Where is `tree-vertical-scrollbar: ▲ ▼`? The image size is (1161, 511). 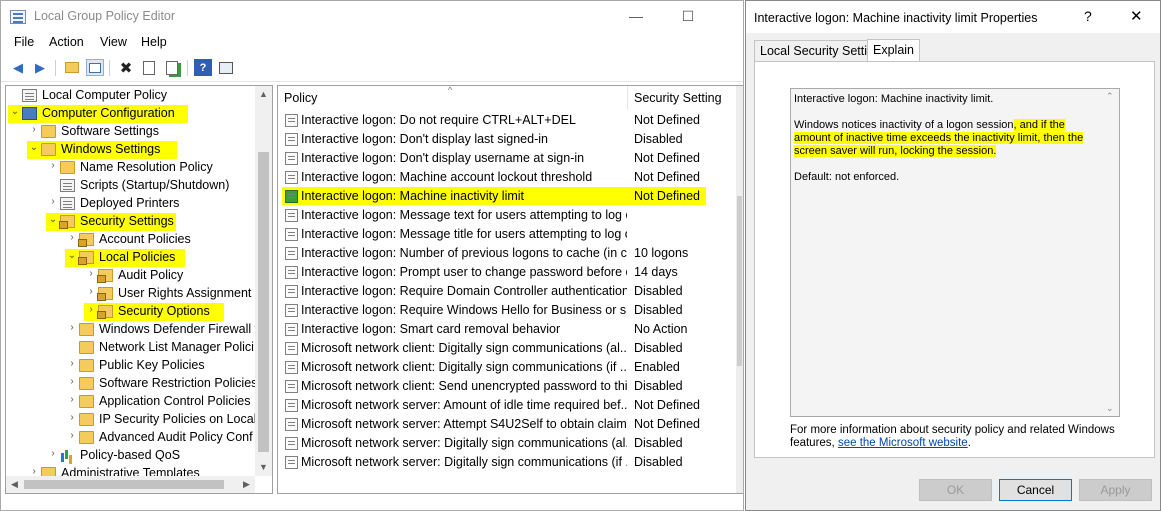 tree-vertical-scrollbar: ▲ ▼ is located at coordinates (263, 281).